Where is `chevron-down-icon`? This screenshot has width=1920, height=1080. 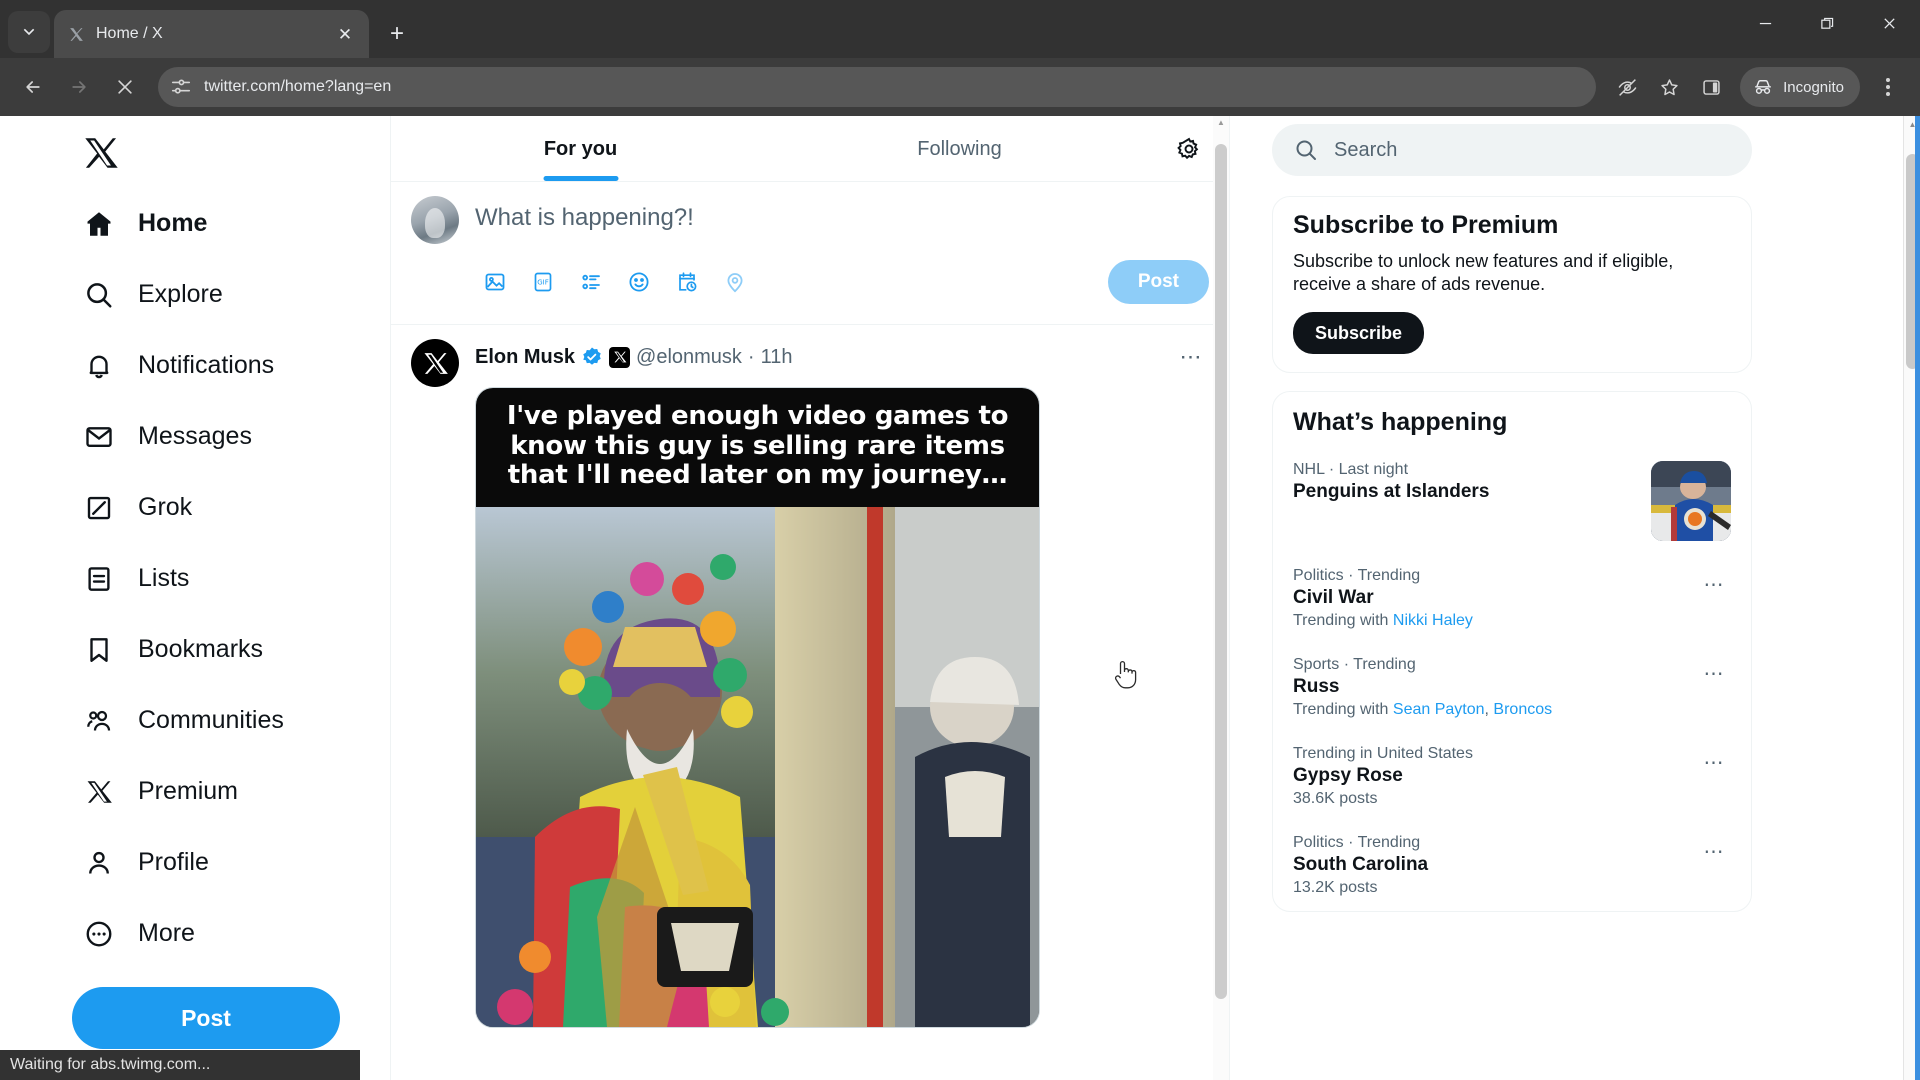
chevron-down-icon is located at coordinates (29, 32).